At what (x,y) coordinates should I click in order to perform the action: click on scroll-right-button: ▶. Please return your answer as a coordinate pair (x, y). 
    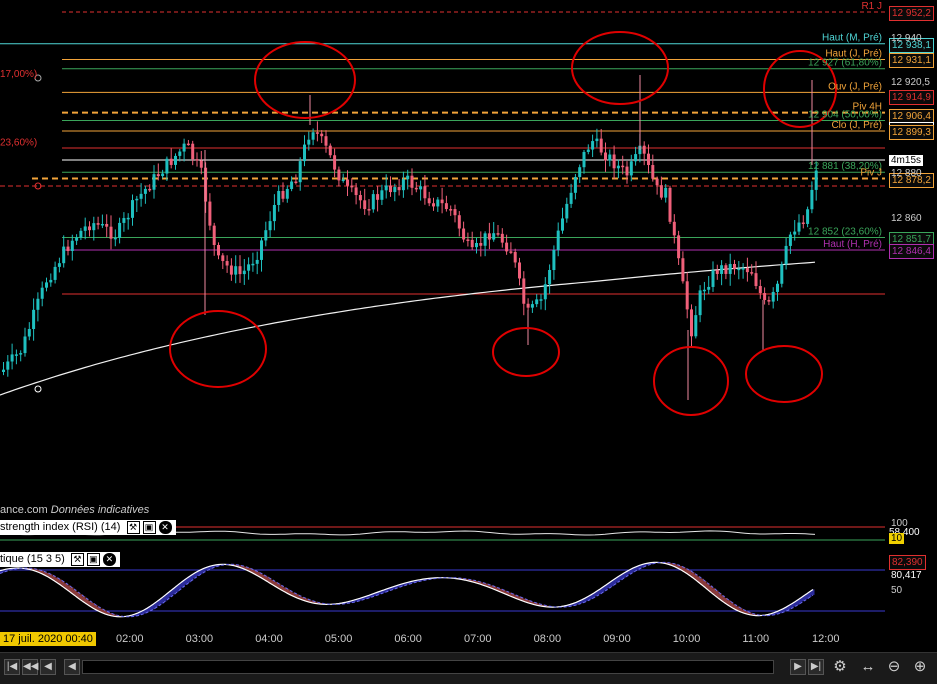
    Looking at the image, I should click on (798, 667).